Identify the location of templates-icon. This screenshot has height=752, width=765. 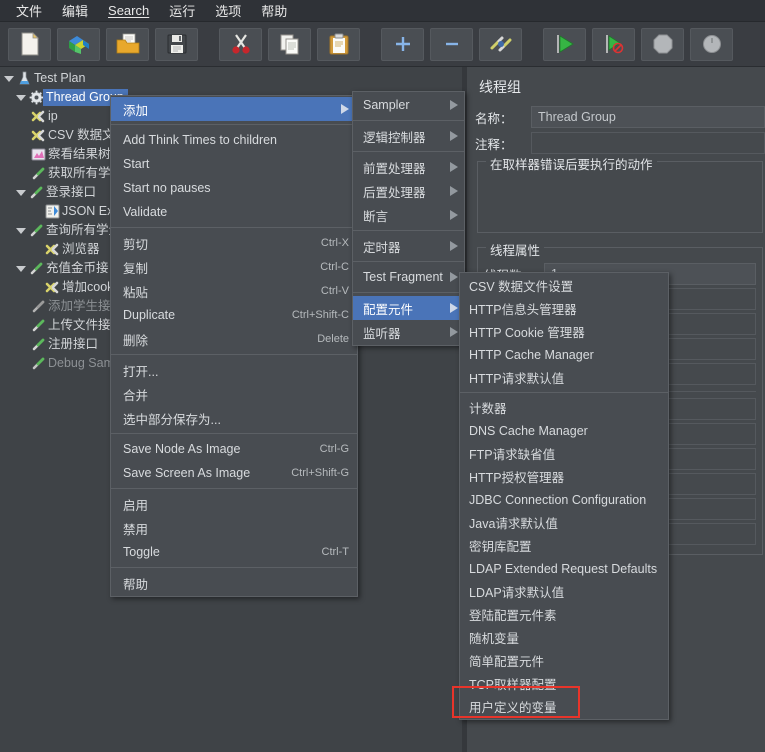
(78, 44).